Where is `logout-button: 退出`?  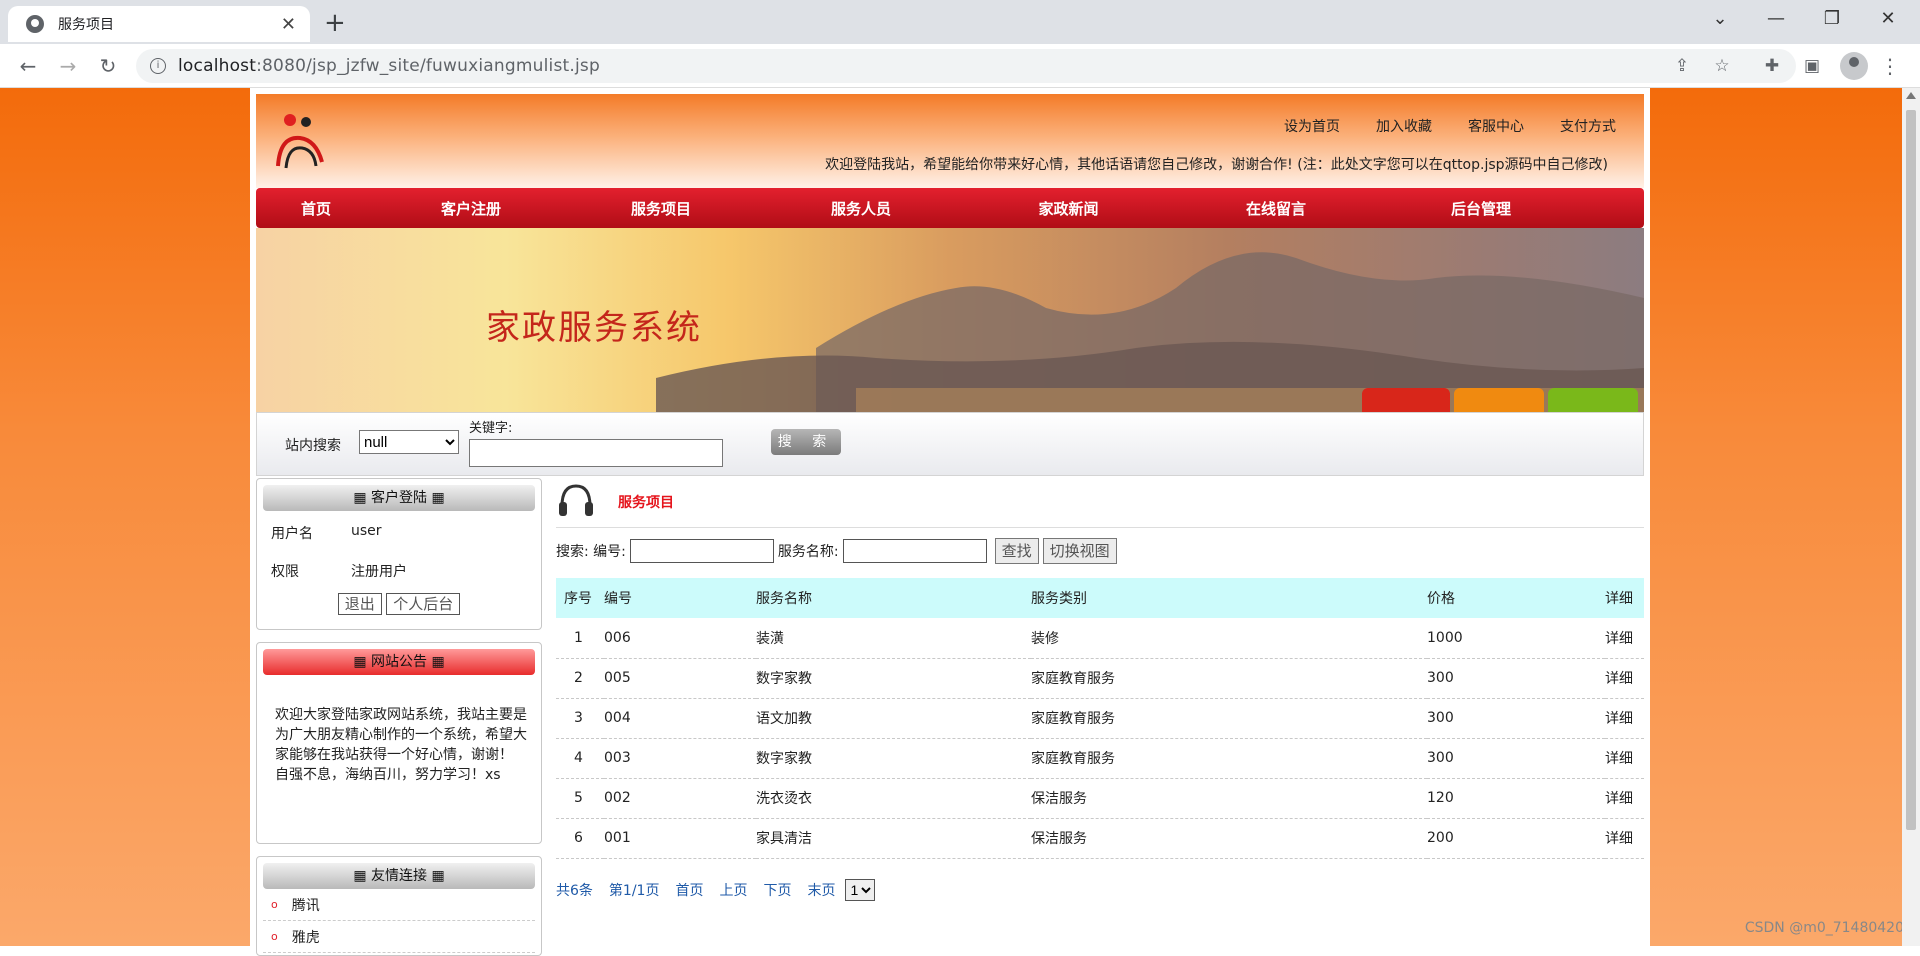 logout-button: 退出 is located at coordinates (359, 604).